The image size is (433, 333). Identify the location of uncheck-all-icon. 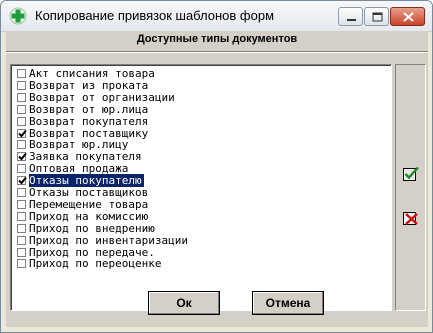
(410, 218).